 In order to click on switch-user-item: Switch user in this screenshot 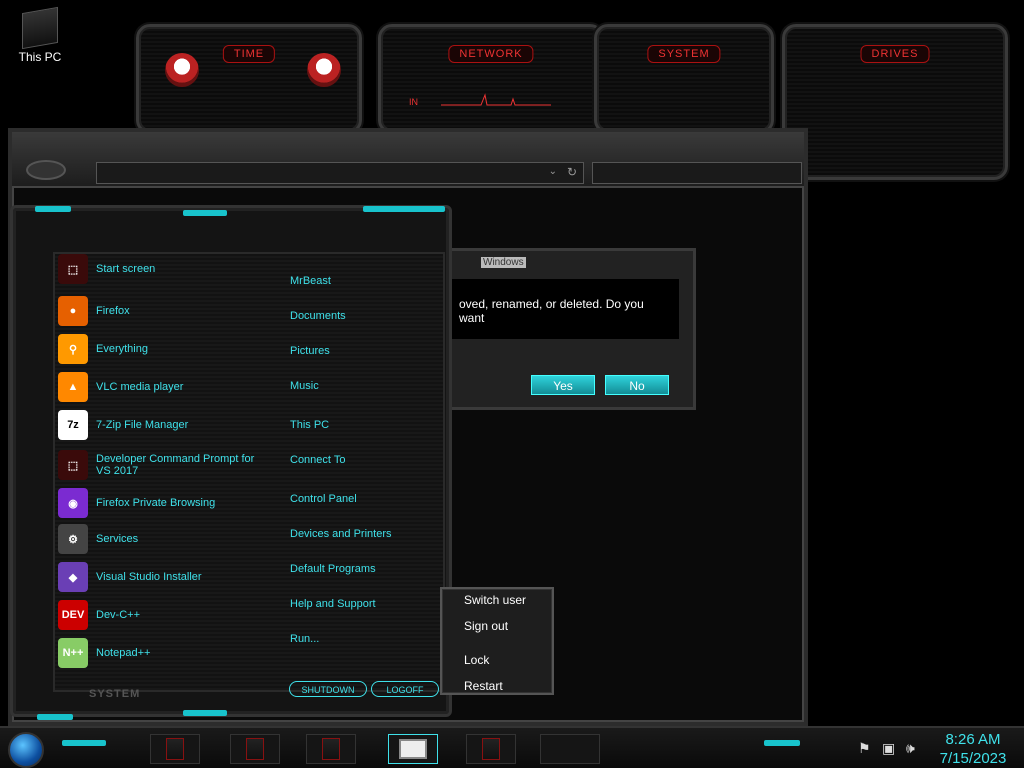, I will do `click(495, 600)`.